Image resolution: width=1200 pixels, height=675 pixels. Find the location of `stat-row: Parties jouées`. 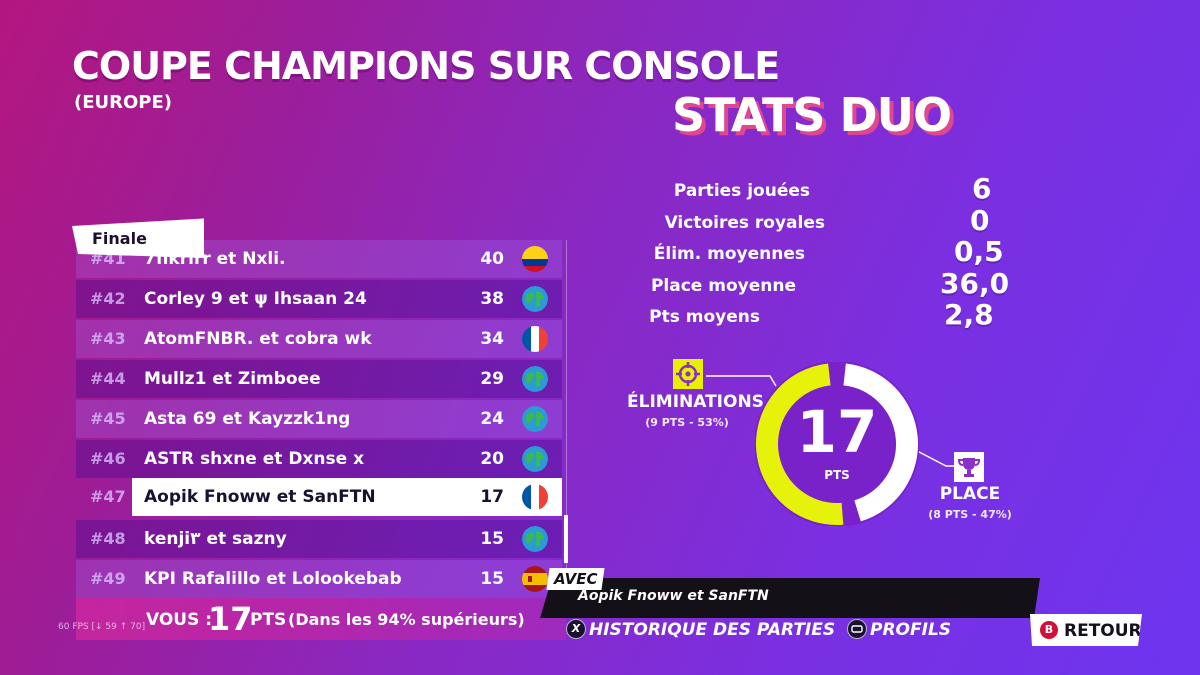

stat-row: Parties jouées is located at coordinates (705, 193).